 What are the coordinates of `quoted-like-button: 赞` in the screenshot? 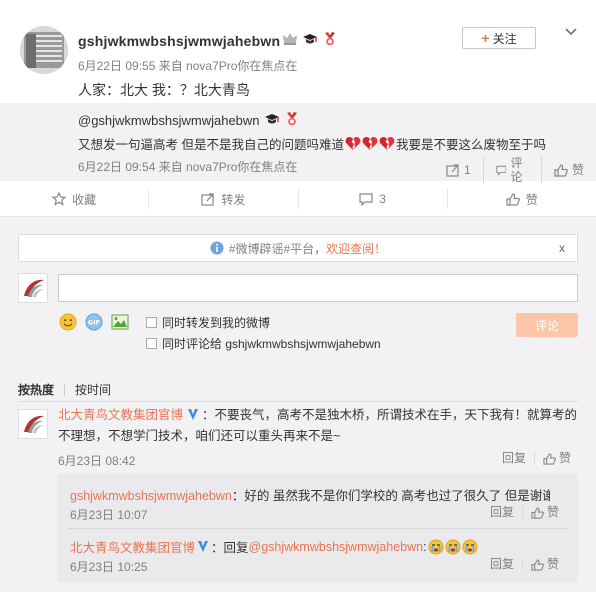 It's located at (569, 170).